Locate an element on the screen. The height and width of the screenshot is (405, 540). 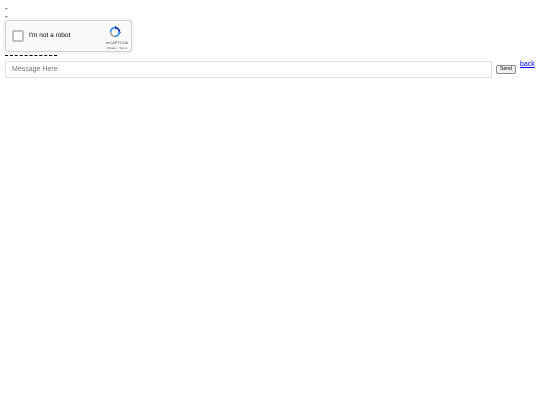
recaptcha-label: I'm not a robot is located at coordinates (50, 35).